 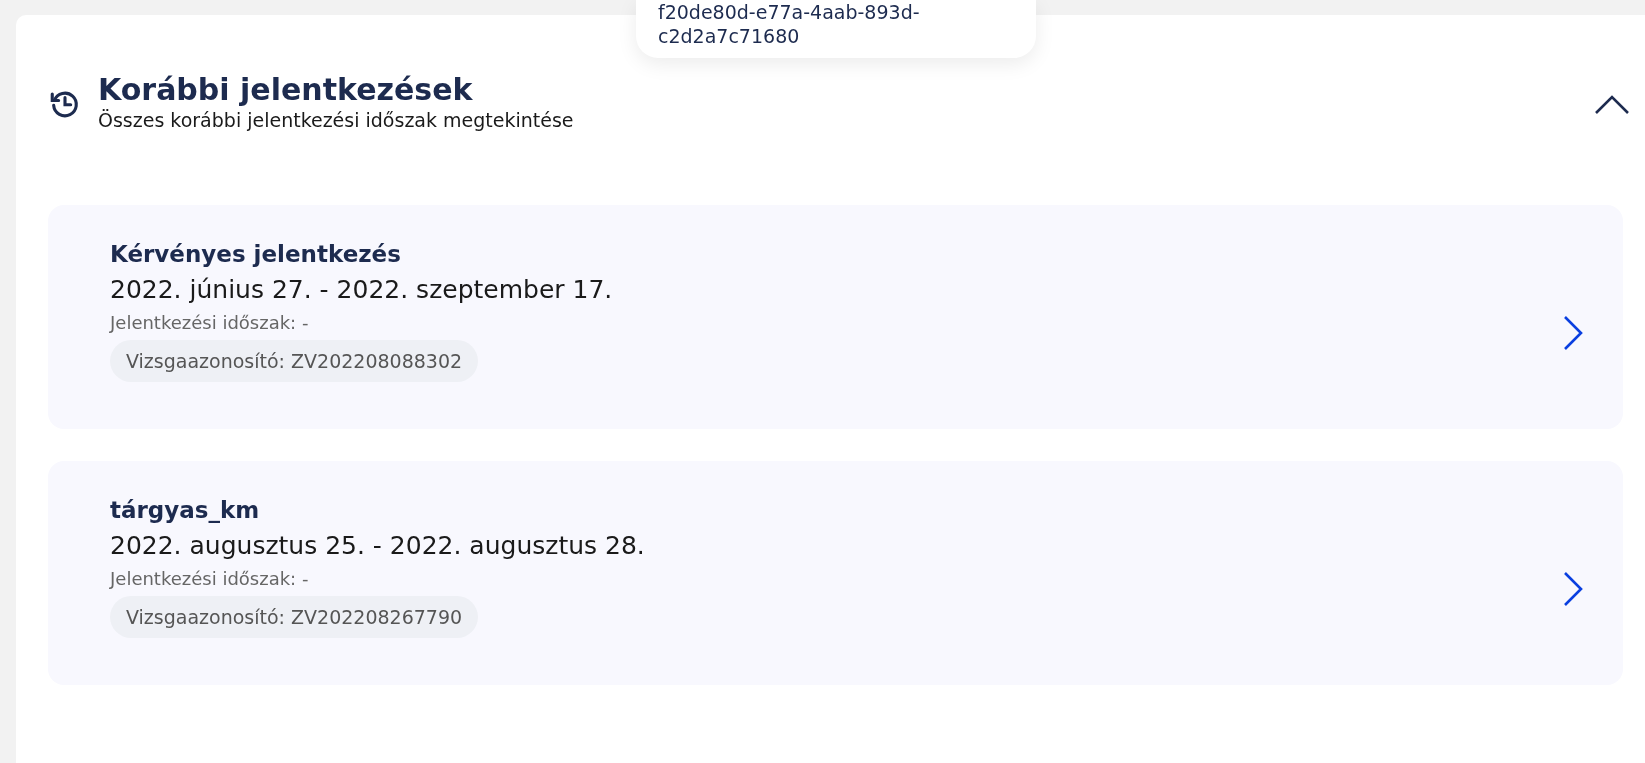 What do you see at coordinates (294, 616) in the screenshot?
I see `exam-id-tag: Vizsgaazonosító: ZV202208267790` at bounding box center [294, 616].